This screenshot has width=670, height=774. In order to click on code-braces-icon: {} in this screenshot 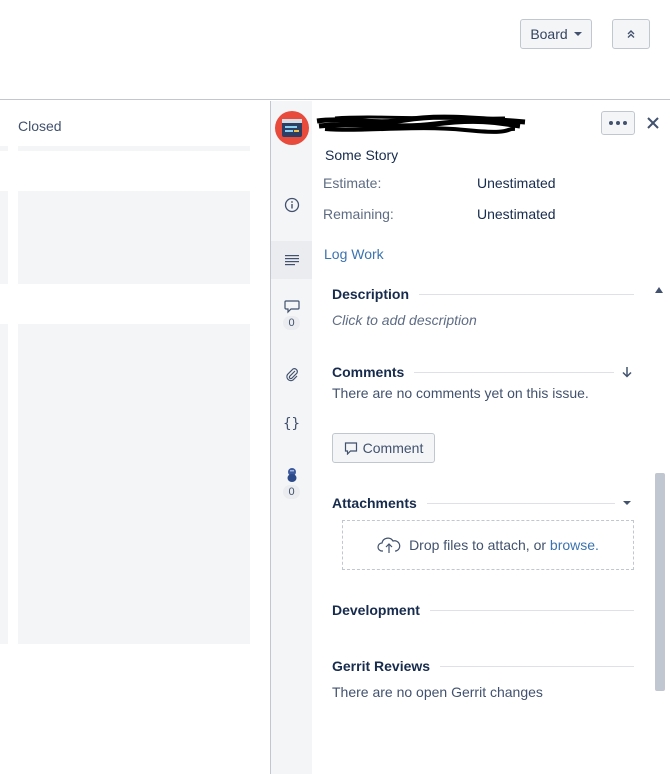, I will do `click(291, 424)`.